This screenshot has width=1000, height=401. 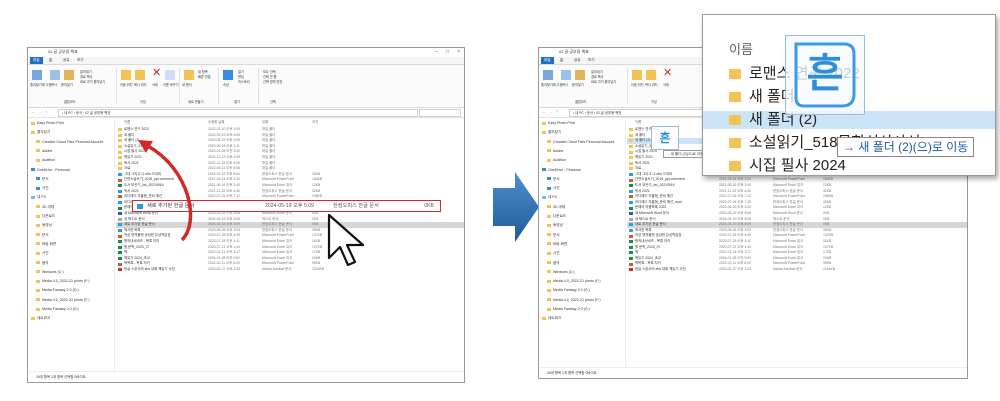 I want to click on file-name: 한글 스폰서의 ebs 대회 책읽기 사전, so click(x=660, y=269).